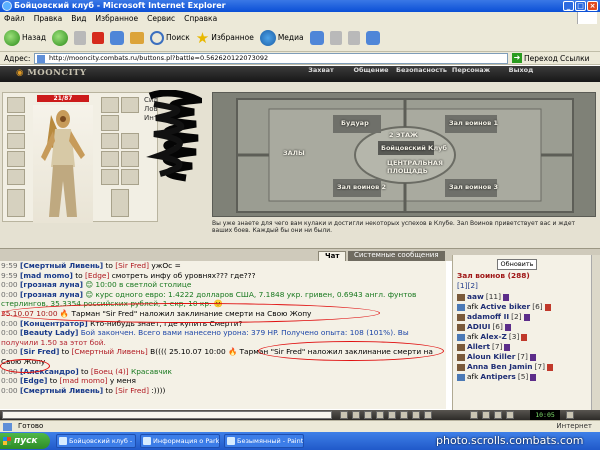 This screenshot has height=450, width=600. I want to click on smile-icon, so click(344, 415).